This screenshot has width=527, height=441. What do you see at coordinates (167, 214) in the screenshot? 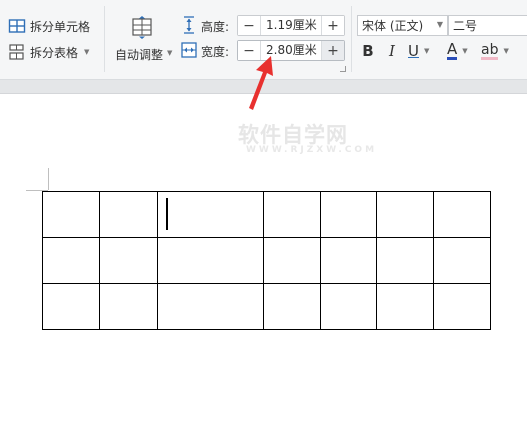
I see `text-cursor` at bounding box center [167, 214].